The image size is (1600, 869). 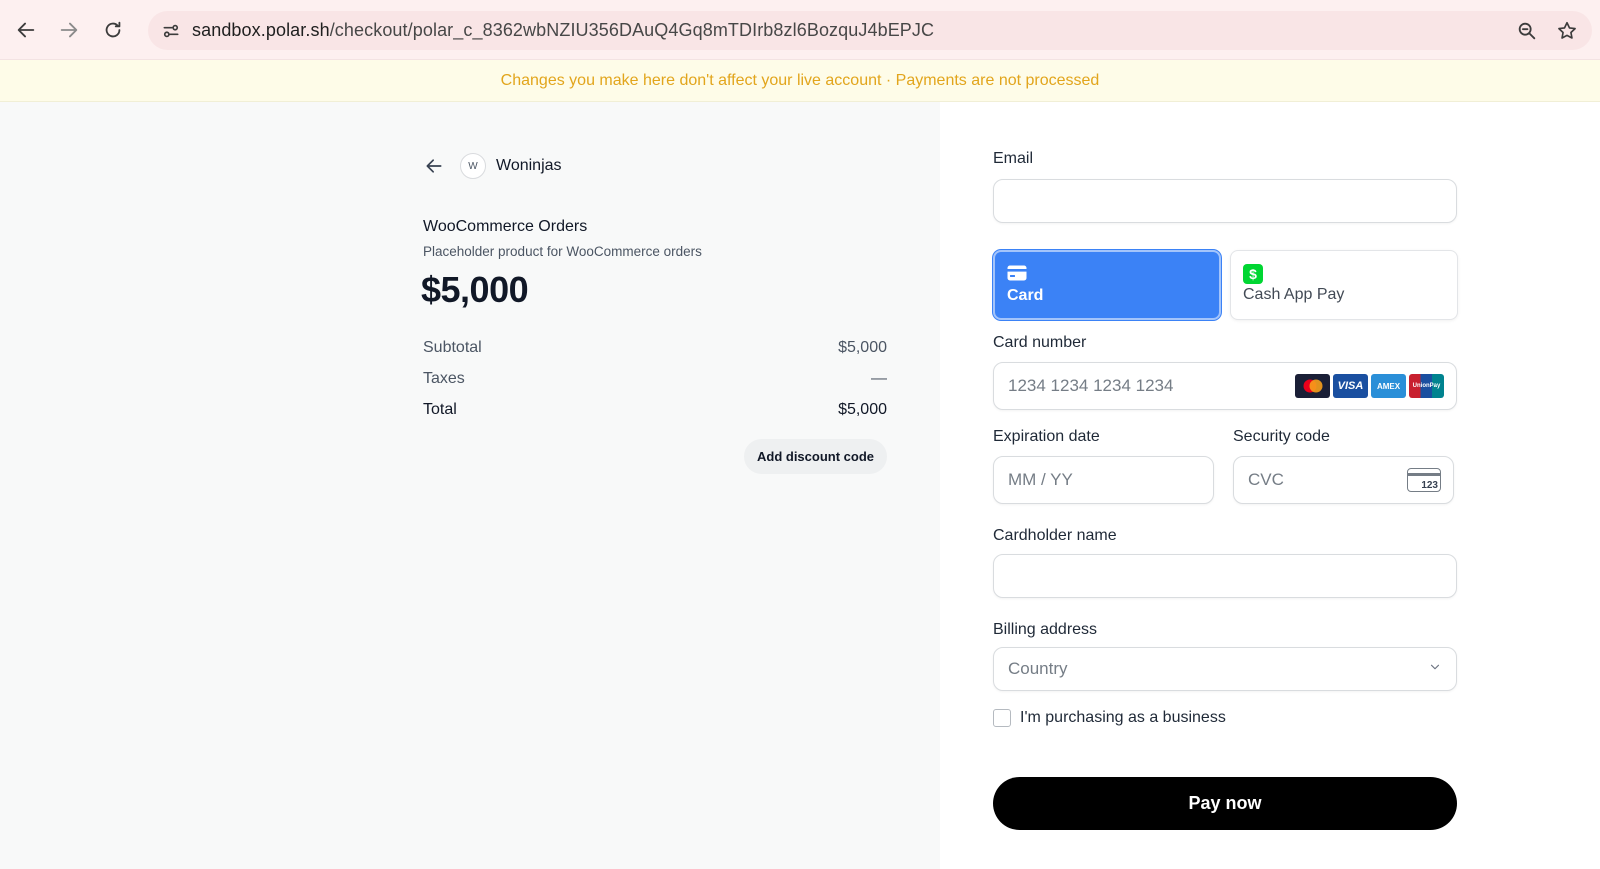 I want to click on email-field, so click(x=1225, y=201).